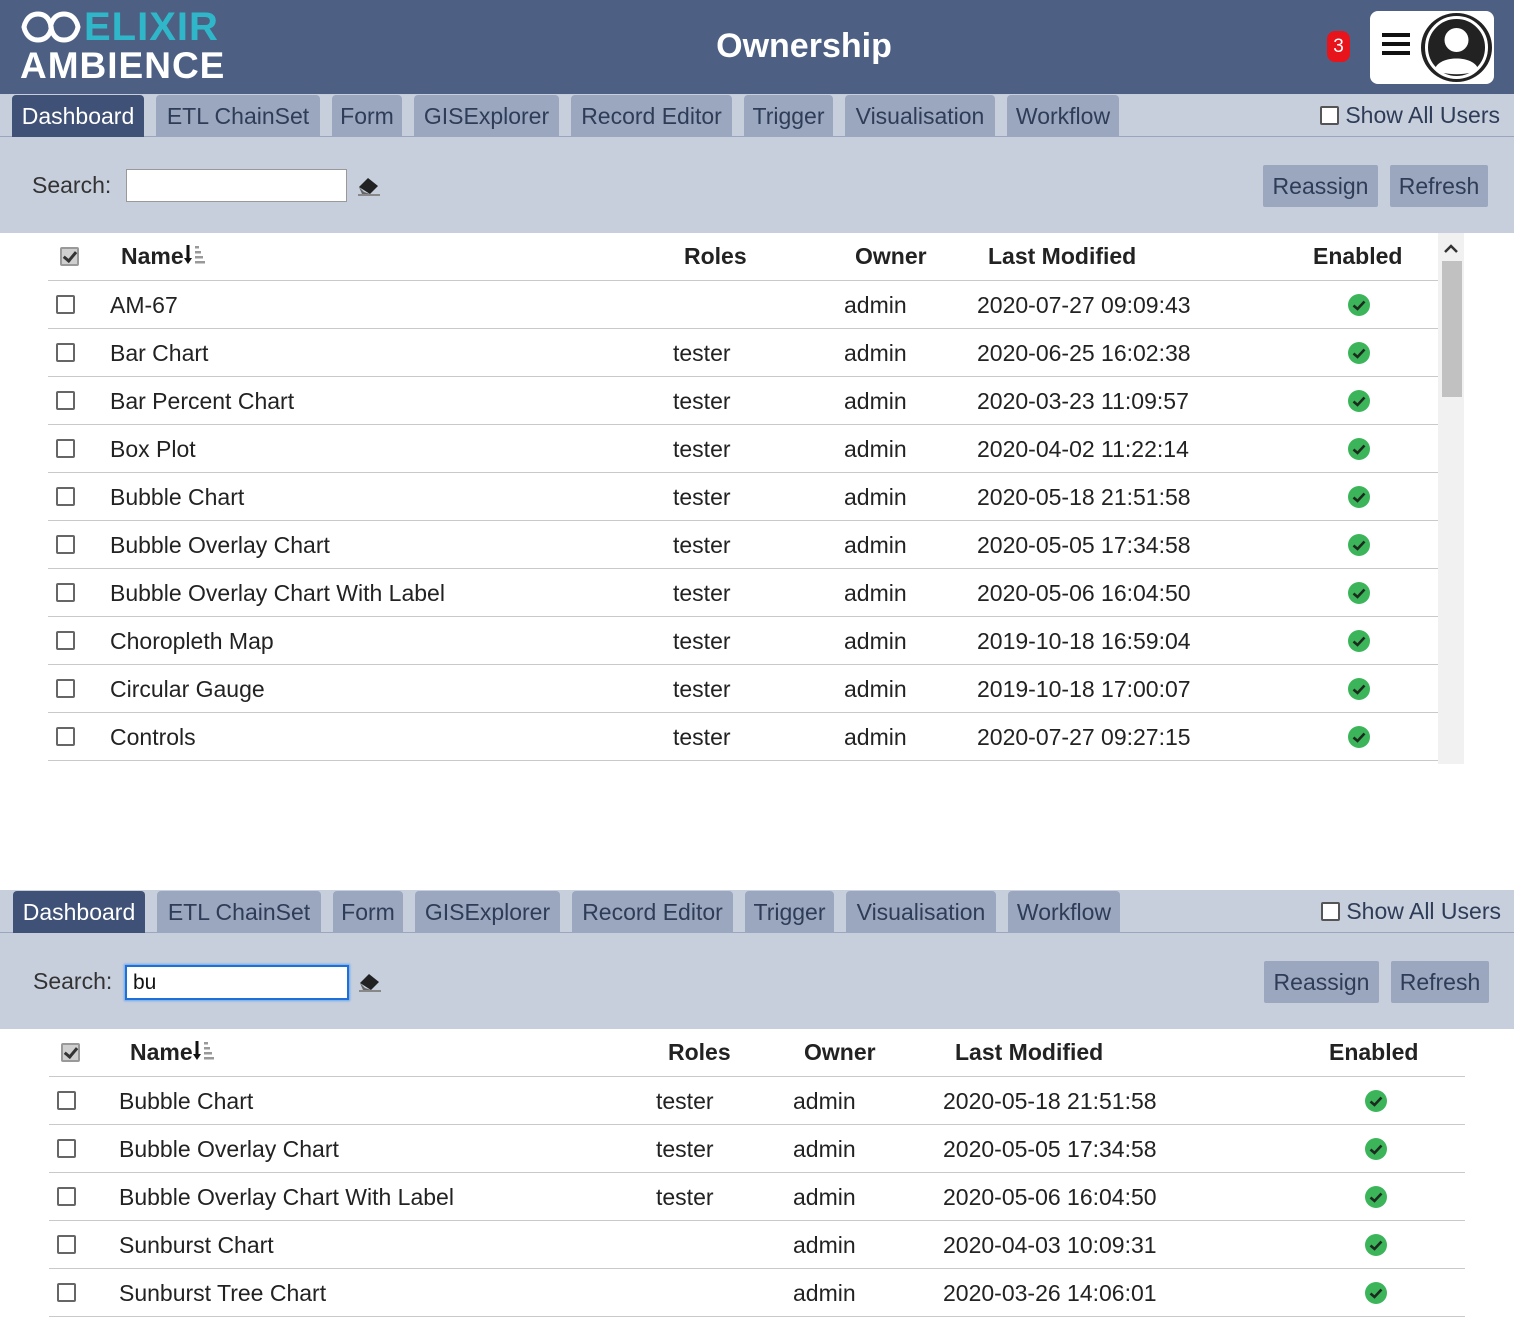 This screenshot has height=1322, width=1514. What do you see at coordinates (153, 449) in the screenshot?
I see `cell-name: Box Plot` at bounding box center [153, 449].